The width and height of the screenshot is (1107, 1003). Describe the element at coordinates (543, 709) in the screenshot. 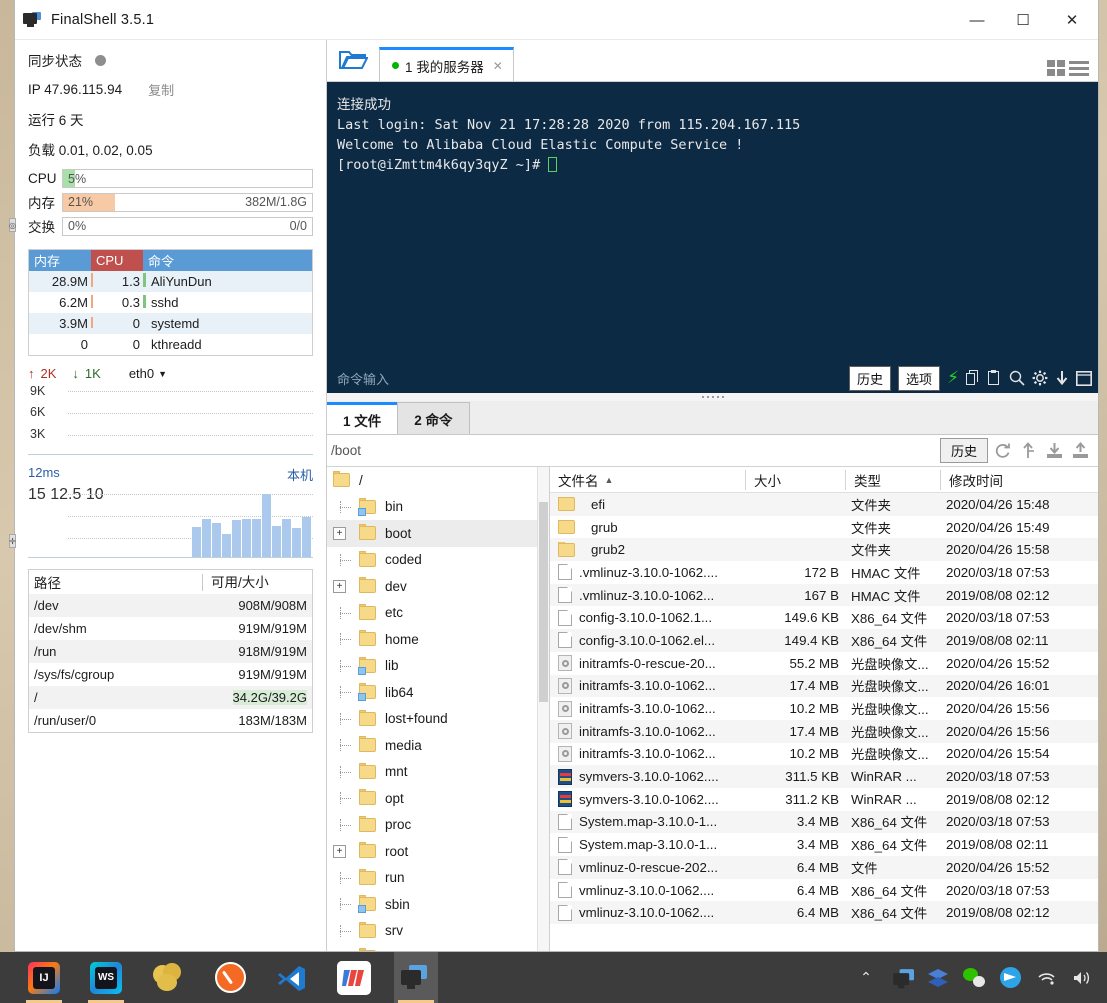

I see `tree-scrollbar` at that location.